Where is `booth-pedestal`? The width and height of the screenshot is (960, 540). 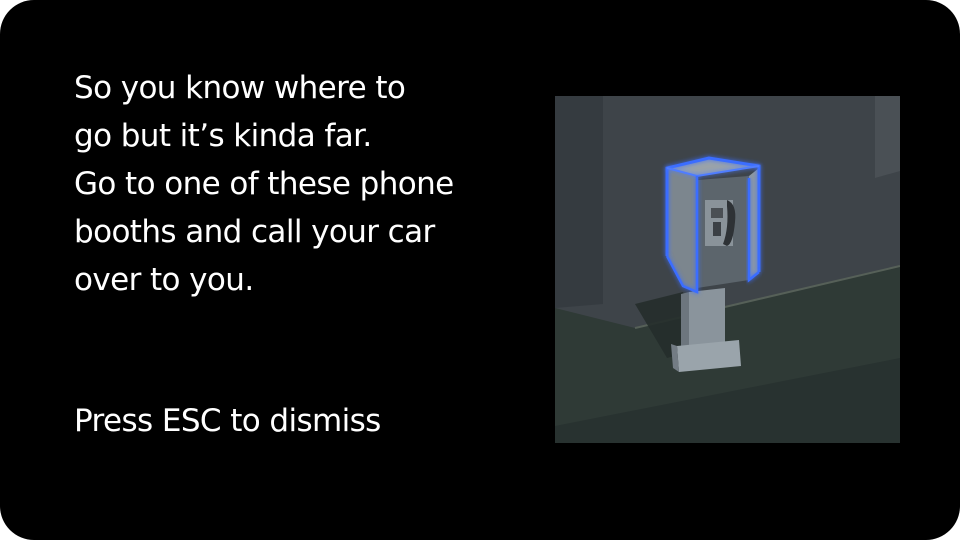 booth-pedestal is located at coordinates (707, 318).